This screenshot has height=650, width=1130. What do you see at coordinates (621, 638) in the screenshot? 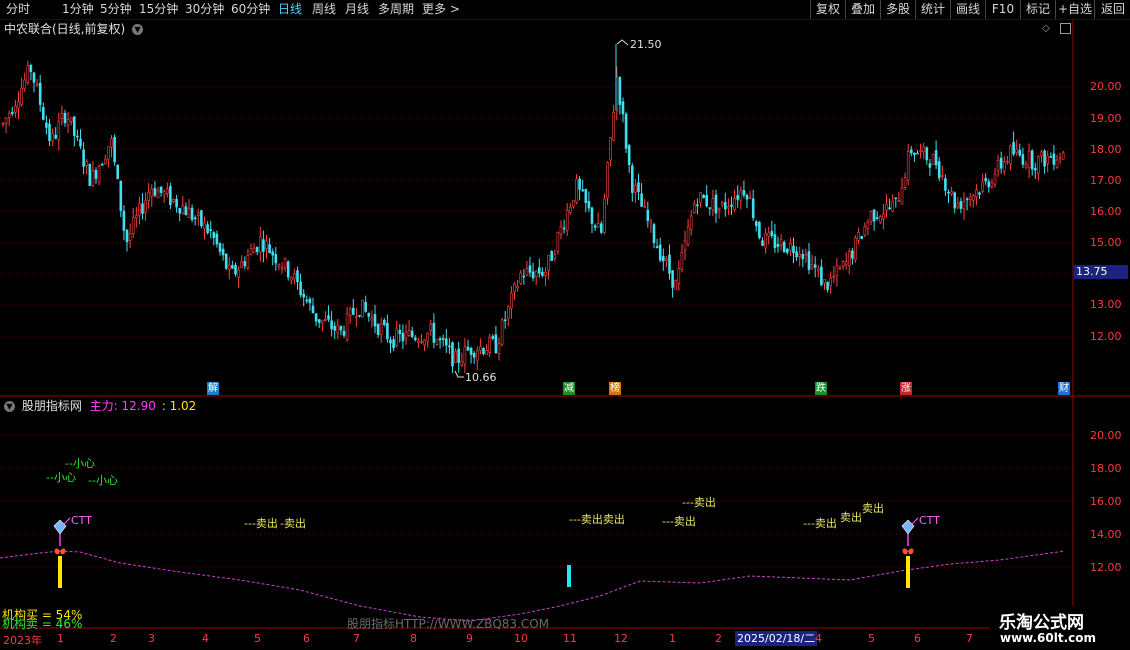
I see `month-label: 12` at bounding box center [621, 638].